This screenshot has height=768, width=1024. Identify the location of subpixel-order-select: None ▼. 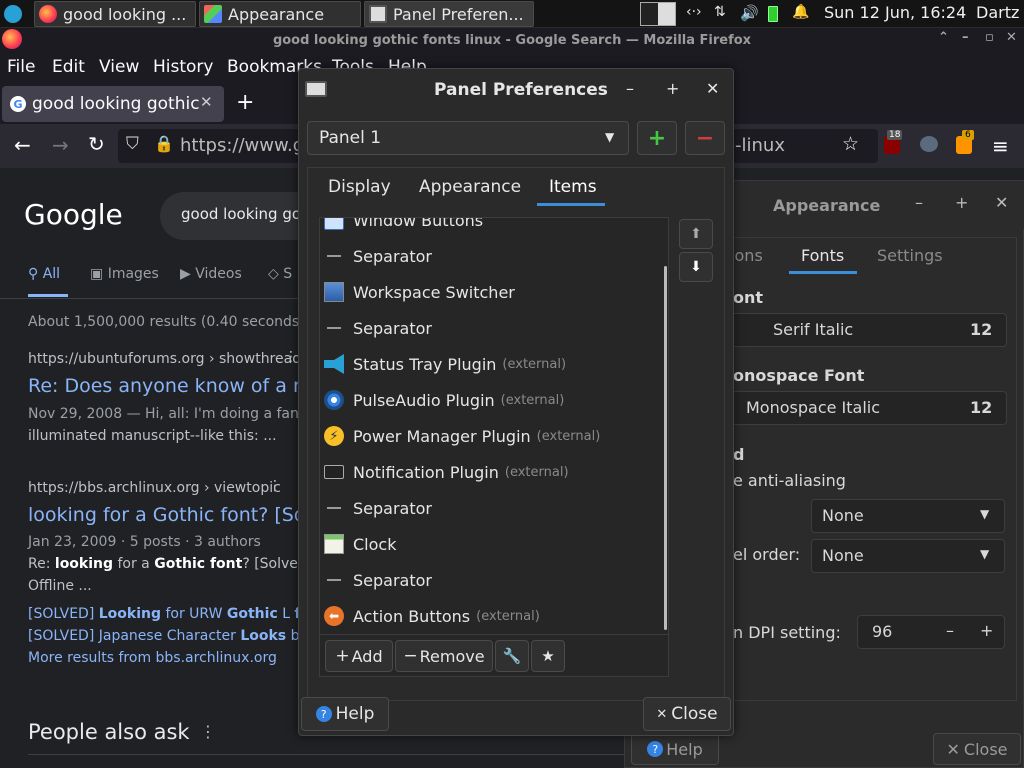
(908, 556).